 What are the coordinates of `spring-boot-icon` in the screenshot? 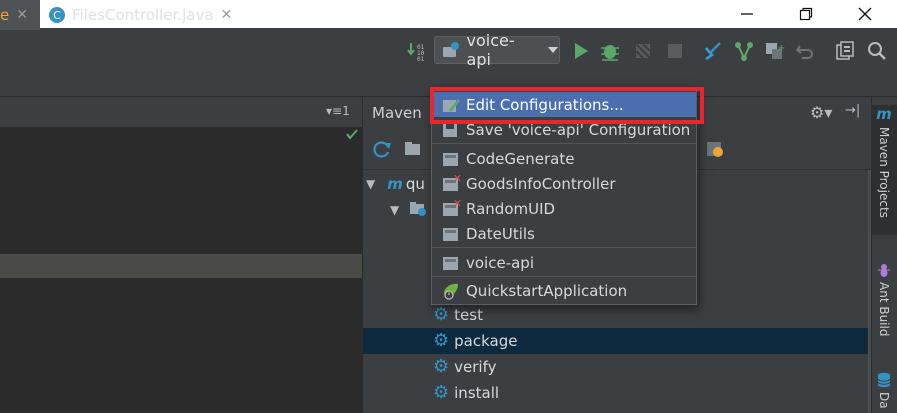 It's located at (451, 291).